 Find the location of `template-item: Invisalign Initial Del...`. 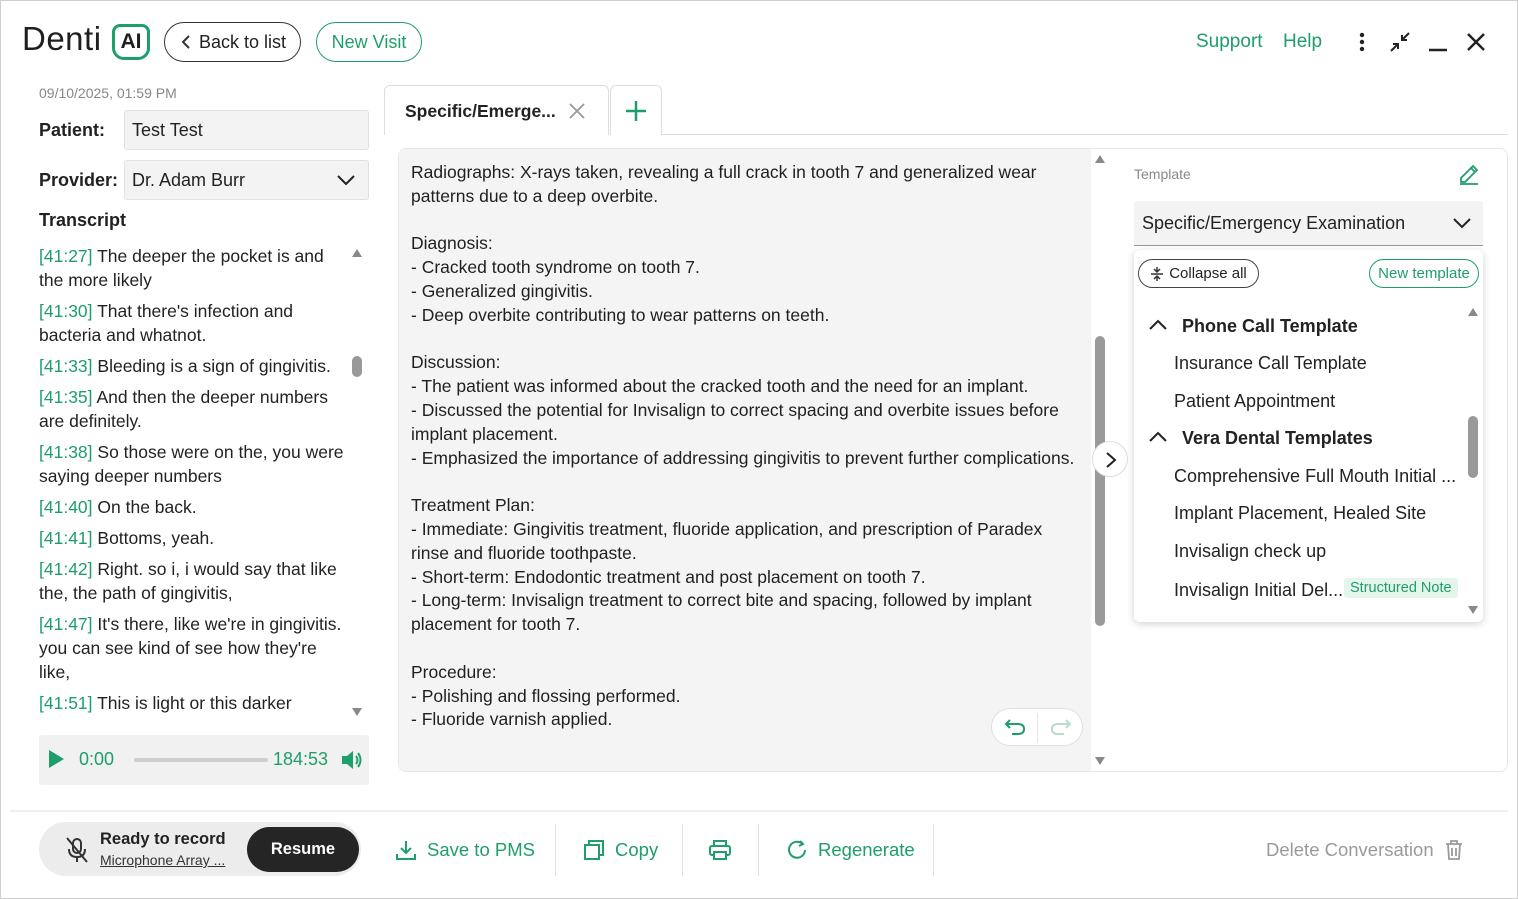

template-item: Invisalign Initial Del... is located at coordinates (1258, 590).